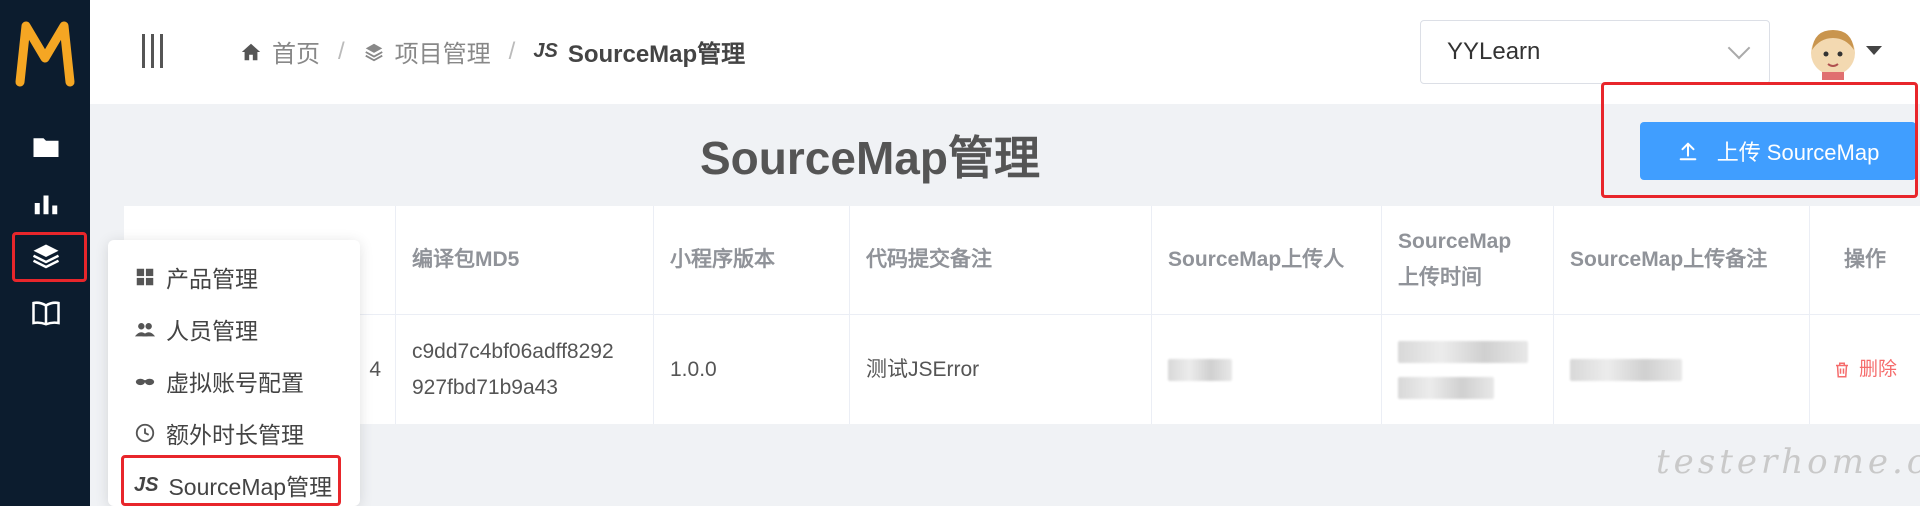 This screenshot has width=1920, height=506. I want to click on delete-button: 删除, so click(1865, 370).